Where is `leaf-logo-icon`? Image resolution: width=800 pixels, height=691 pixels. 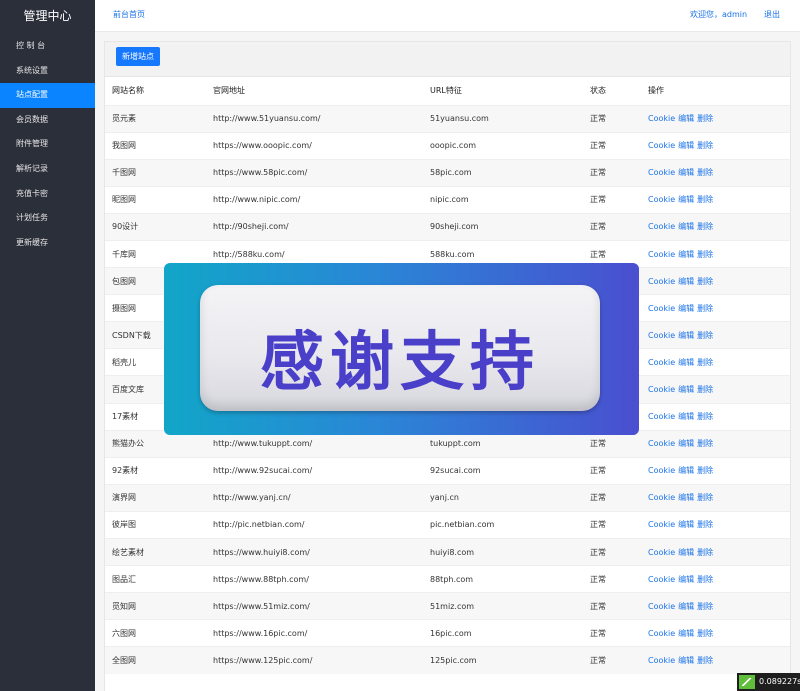
leaf-logo-icon is located at coordinates (747, 682).